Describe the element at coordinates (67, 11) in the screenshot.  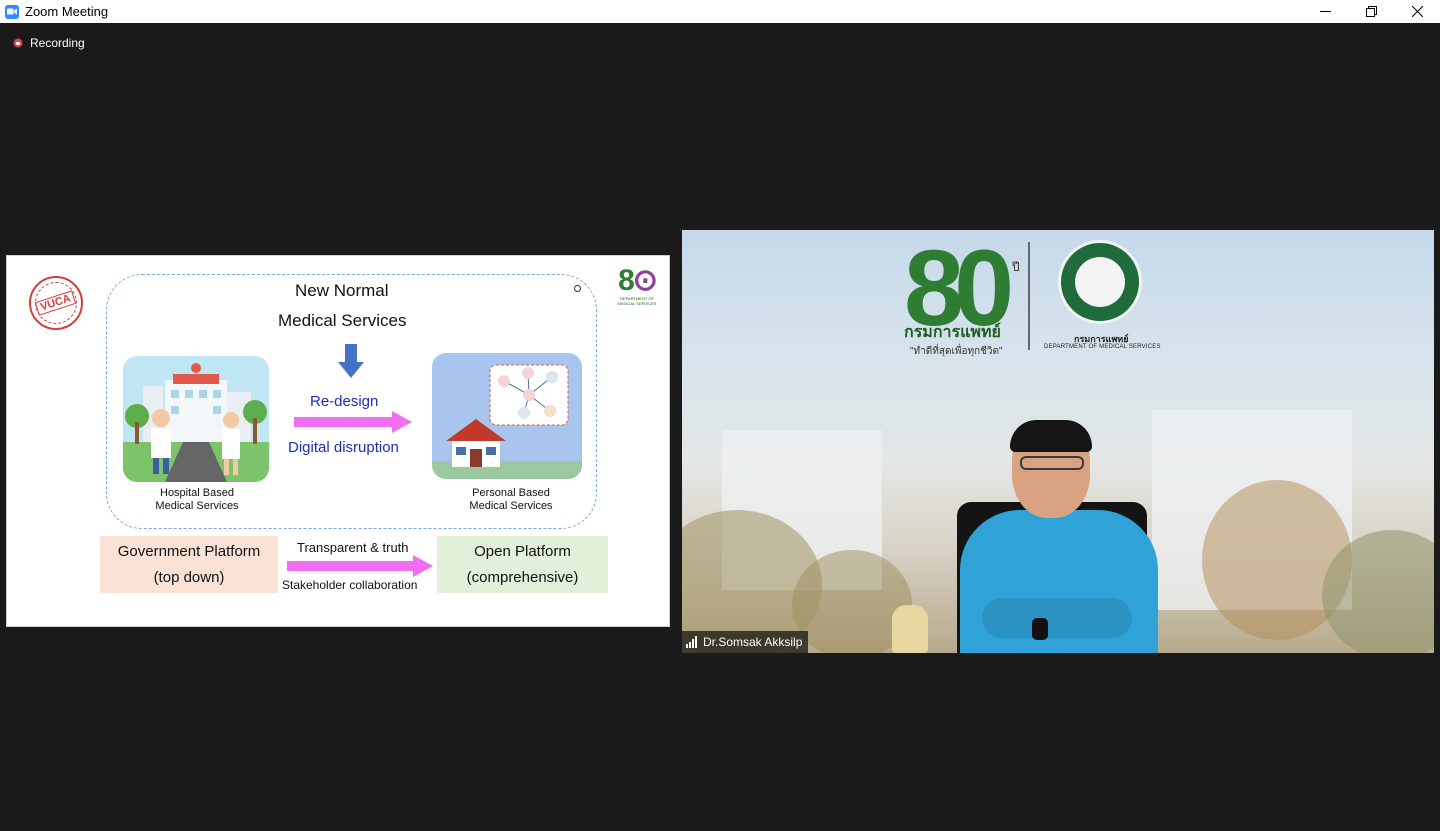
I see `window-title: Zoom Meeting` at that location.